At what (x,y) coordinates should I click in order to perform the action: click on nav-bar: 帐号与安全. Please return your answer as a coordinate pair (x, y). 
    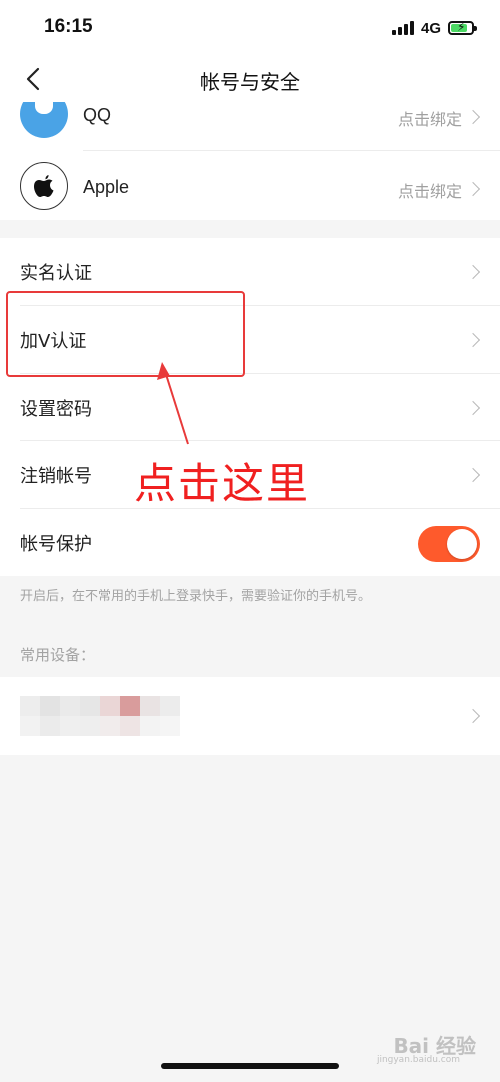
    Looking at the image, I should click on (250, 79).